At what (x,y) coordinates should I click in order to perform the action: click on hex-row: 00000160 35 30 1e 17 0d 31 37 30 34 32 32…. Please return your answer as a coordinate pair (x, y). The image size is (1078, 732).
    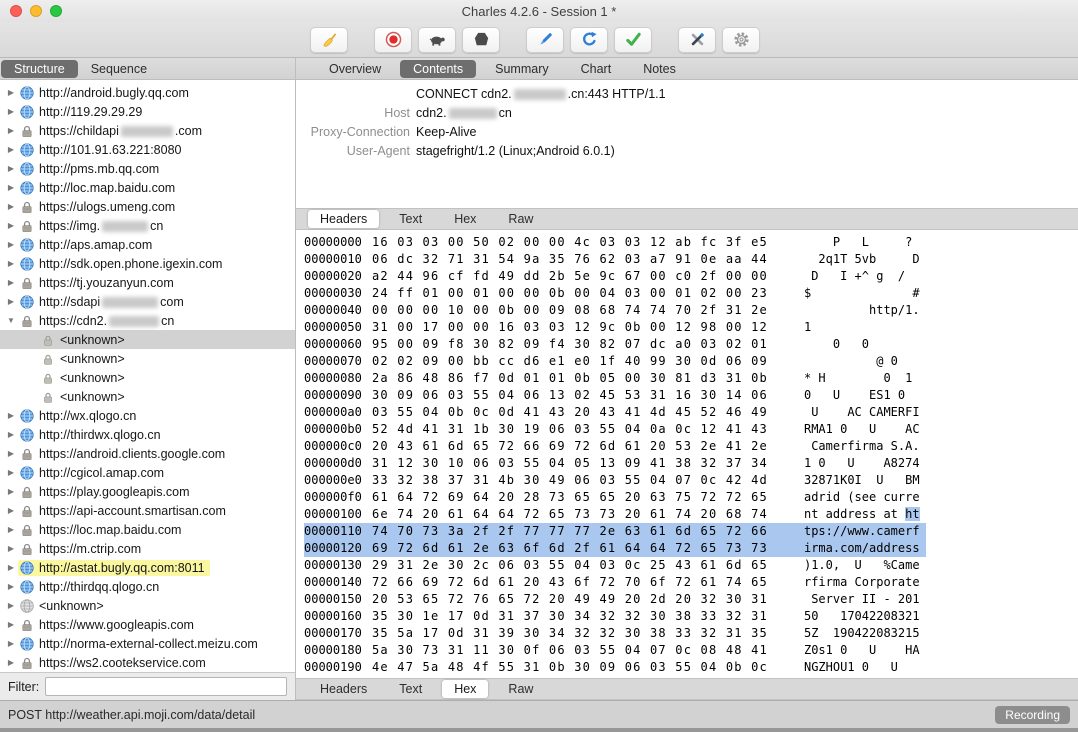
    Looking at the image, I should click on (615, 616).